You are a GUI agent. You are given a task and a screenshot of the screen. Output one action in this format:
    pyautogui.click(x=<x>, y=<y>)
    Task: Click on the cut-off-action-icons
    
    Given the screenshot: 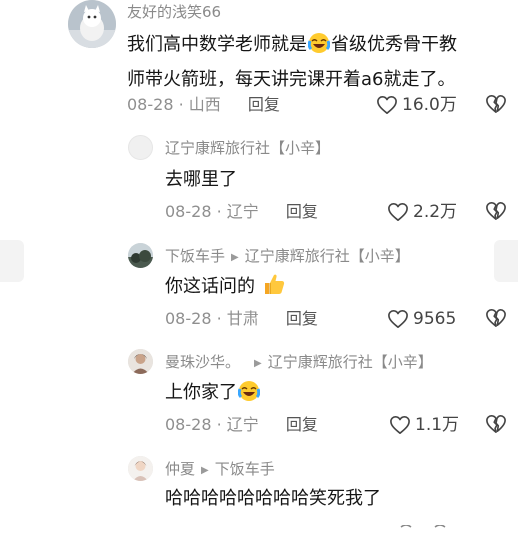 What is the action you would take?
    pyautogui.click(x=425, y=522)
    